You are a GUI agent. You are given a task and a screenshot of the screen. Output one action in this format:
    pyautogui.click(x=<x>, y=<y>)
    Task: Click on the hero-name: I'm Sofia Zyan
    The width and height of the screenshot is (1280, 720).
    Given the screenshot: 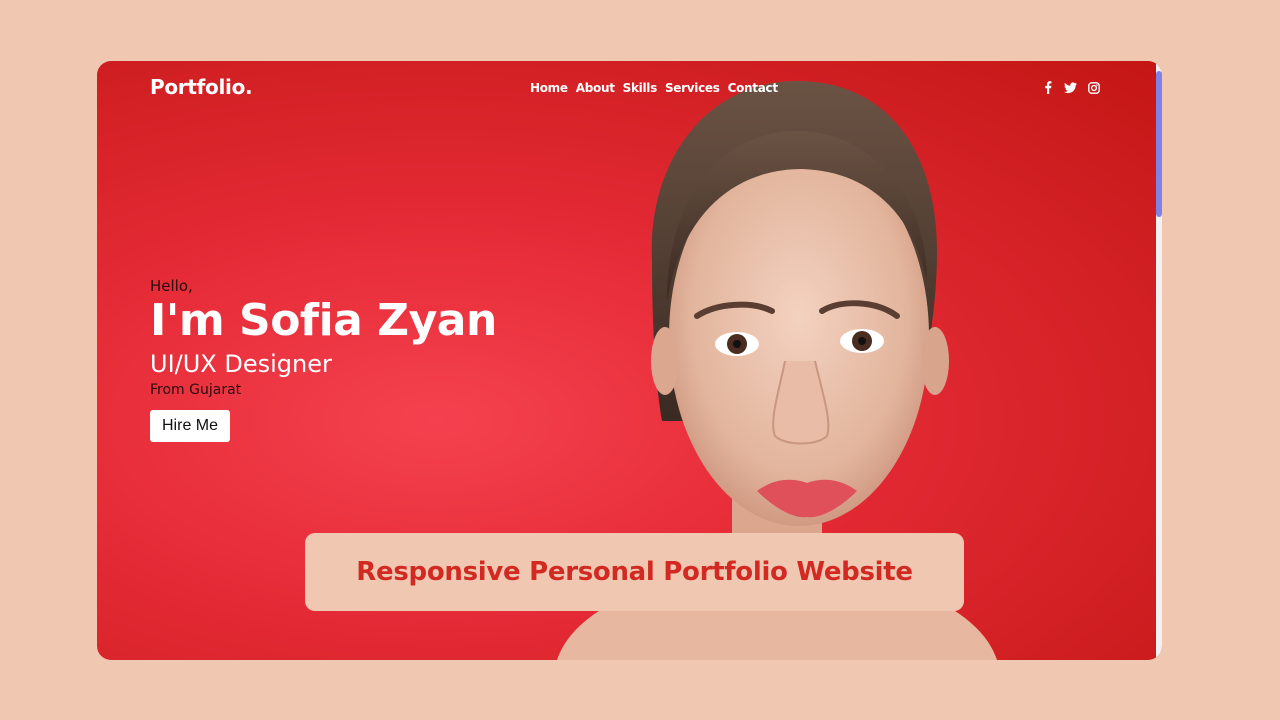 What is the action you would take?
    pyautogui.click(x=323, y=320)
    